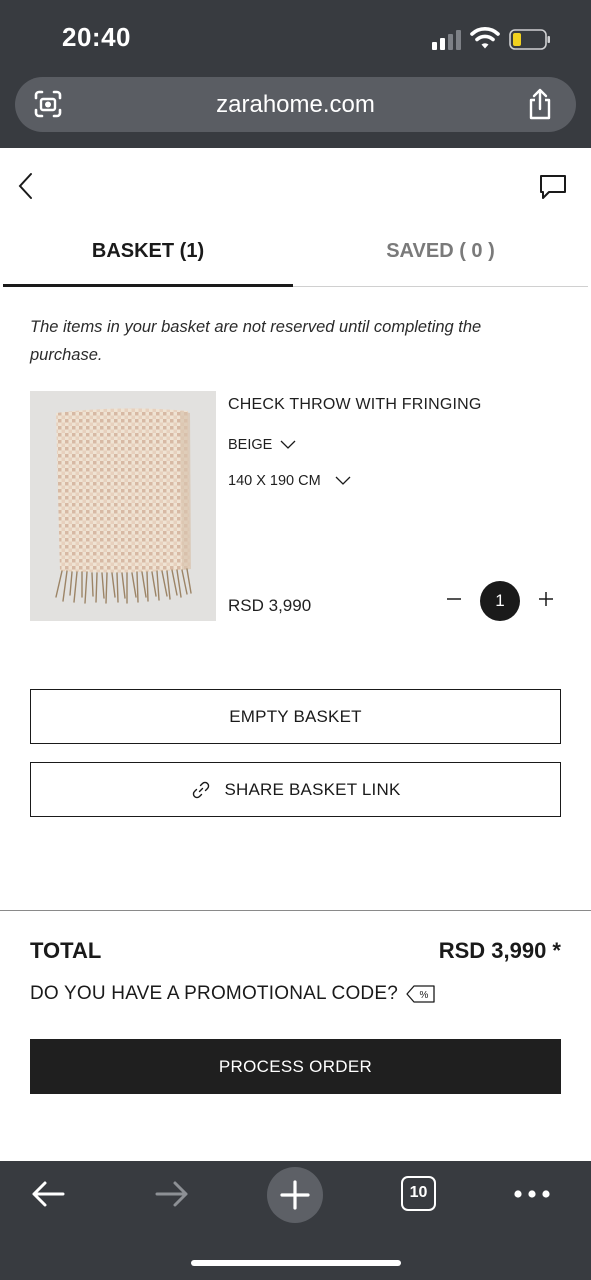  What do you see at coordinates (418, 1193) in the screenshot?
I see `tabs-icon: 10` at bounding box center [418, 1193].